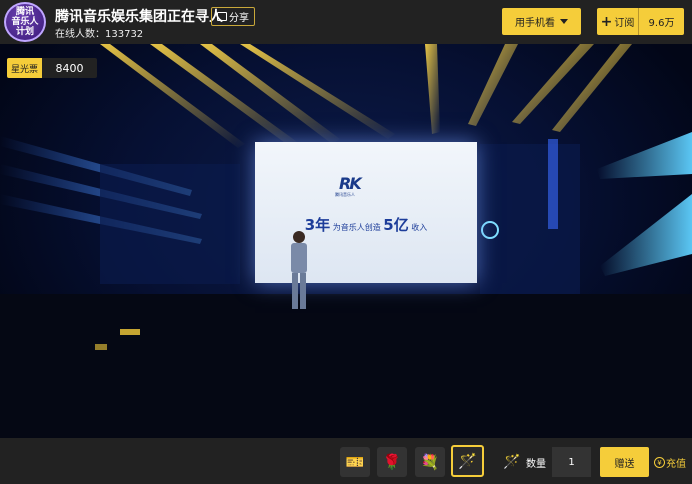 The width and height of the screenshot is (692, 484). Describe the element at coordinates (222, 16) in the screenshot. I see `share-icon` at that location.